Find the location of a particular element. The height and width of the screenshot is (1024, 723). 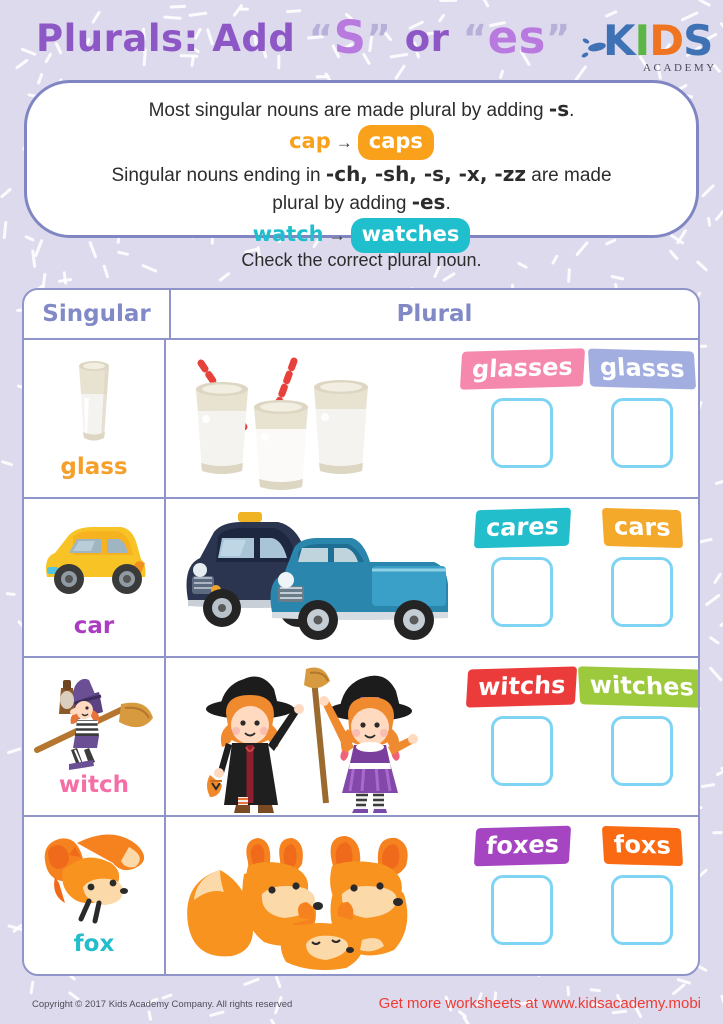

option-label: glasss is located at coordinates (642, 369).